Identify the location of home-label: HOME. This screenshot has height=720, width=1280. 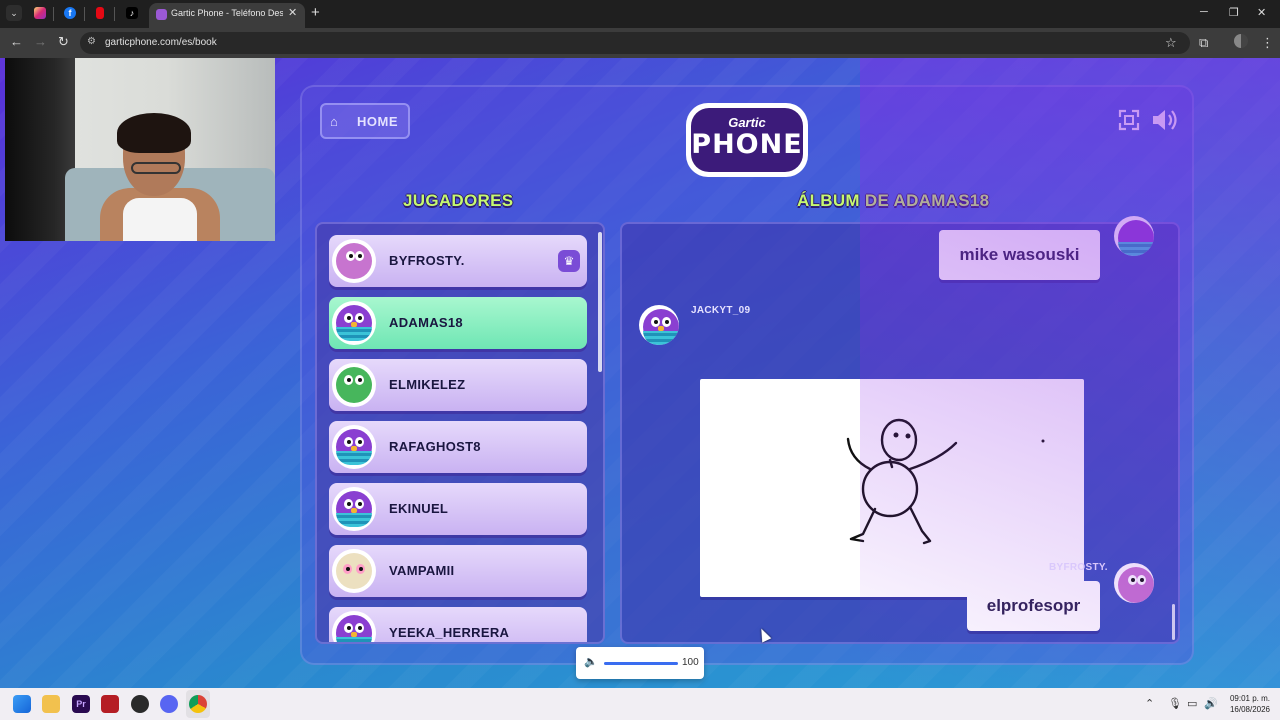
(377, 121).